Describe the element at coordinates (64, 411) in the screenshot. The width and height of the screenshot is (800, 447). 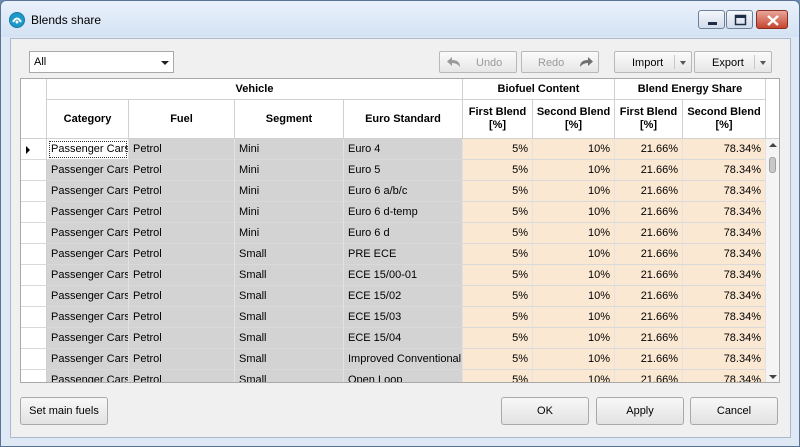
I see `set-main-fuels-button: Set main fuels` at that location.